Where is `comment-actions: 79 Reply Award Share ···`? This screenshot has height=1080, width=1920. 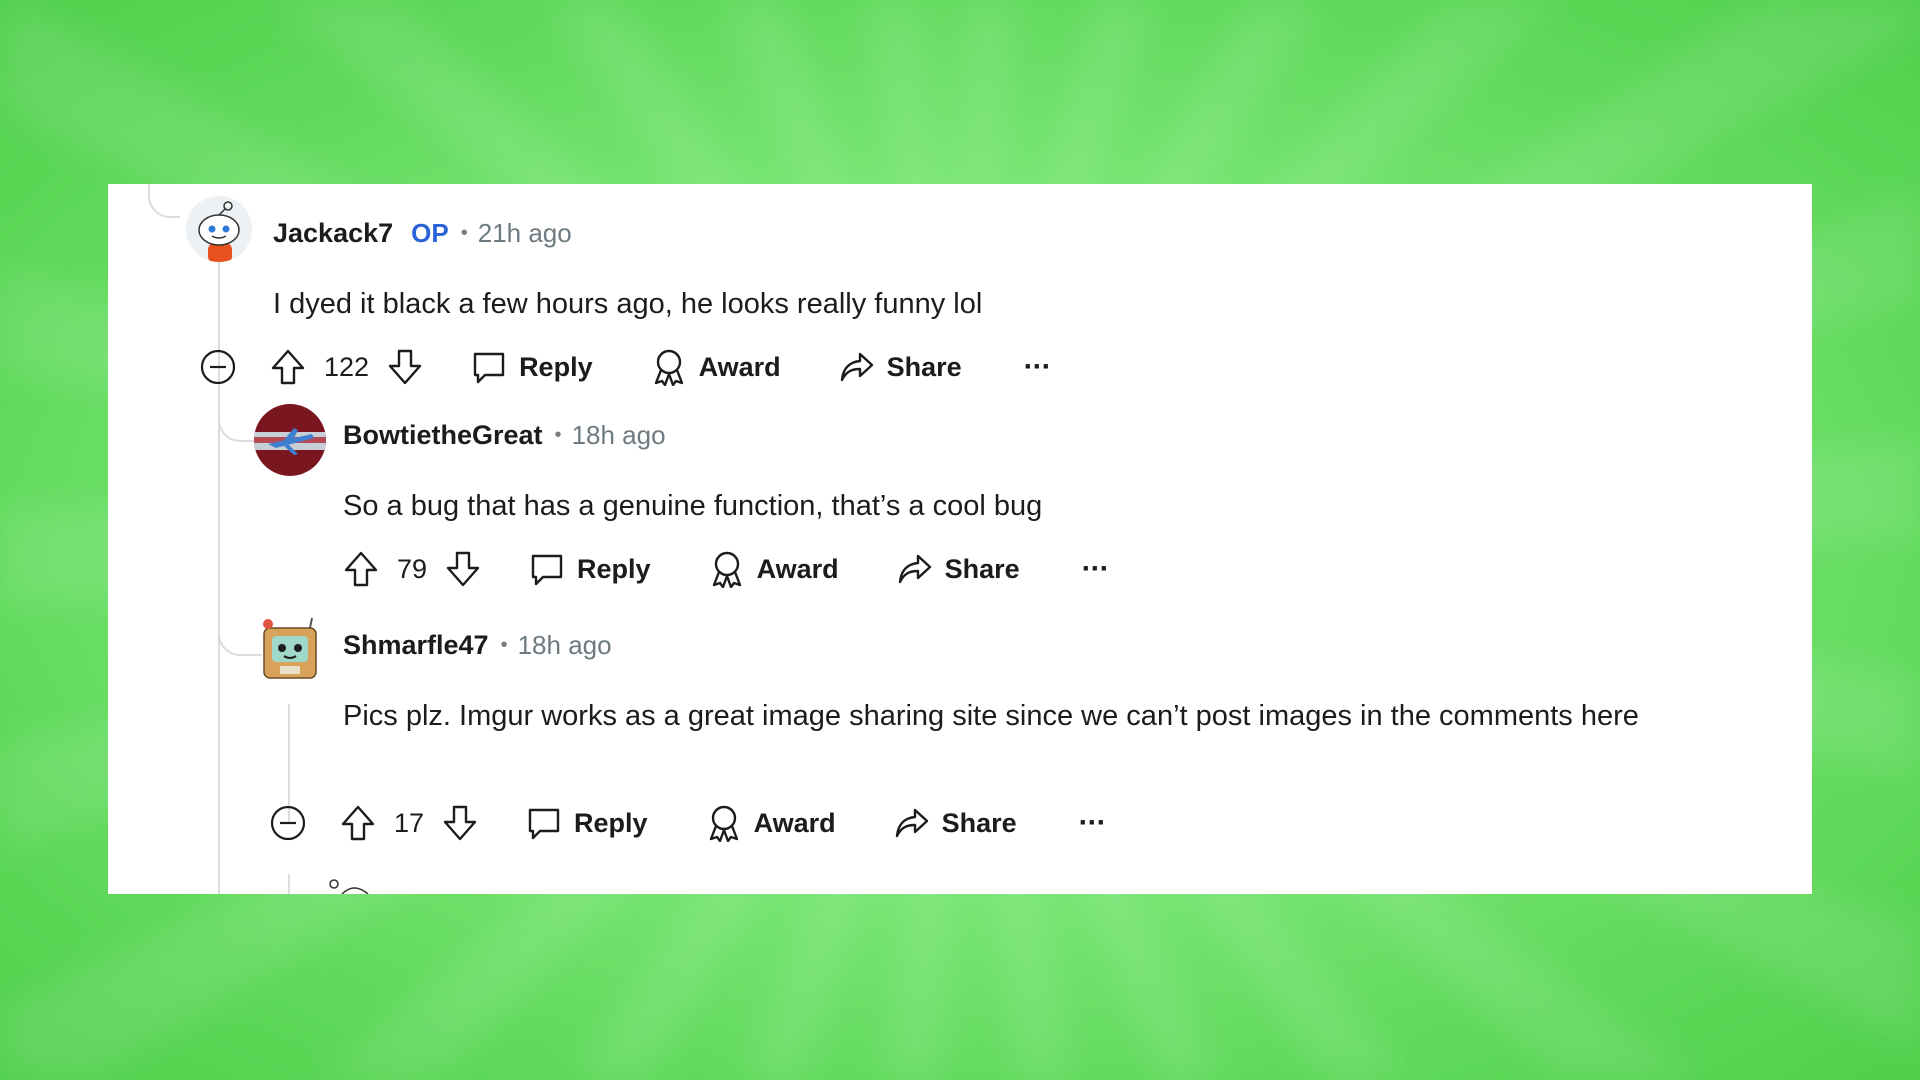
comment-actions: 79 Reply Award Share ··· is located at coordinates (726, 569).